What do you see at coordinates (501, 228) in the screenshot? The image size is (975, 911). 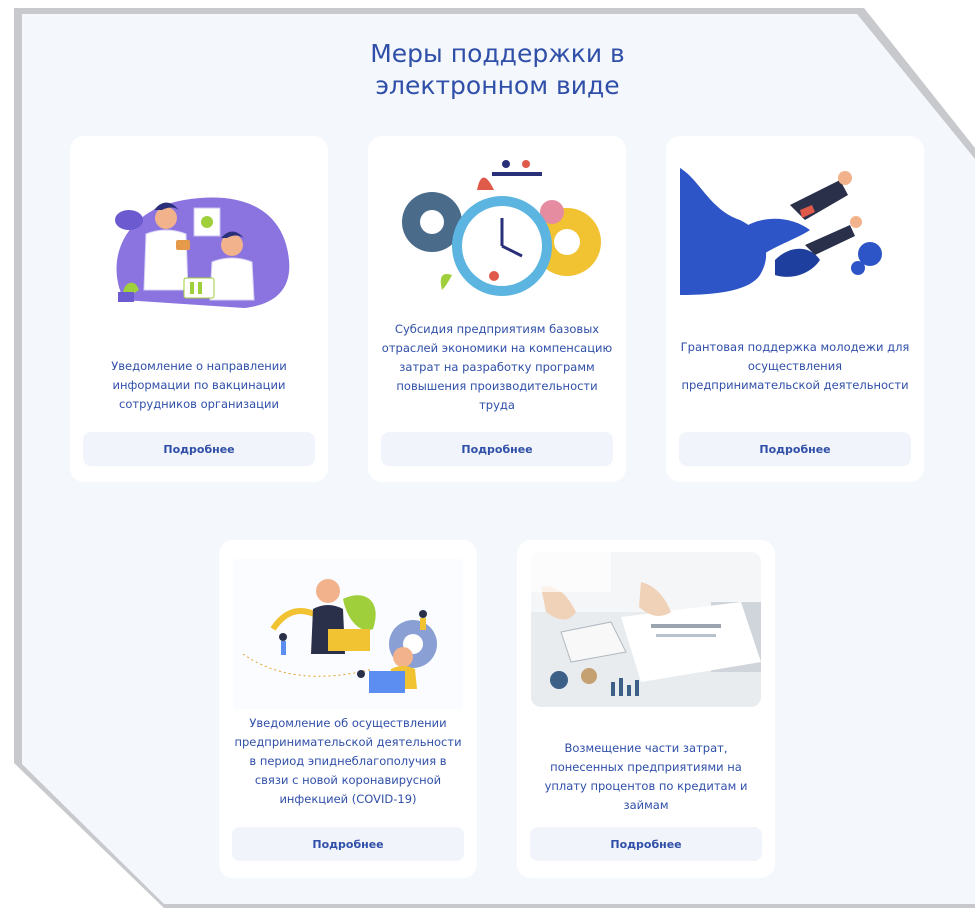 I see `gears-clock-illustration` at bounding box center [501, 228].